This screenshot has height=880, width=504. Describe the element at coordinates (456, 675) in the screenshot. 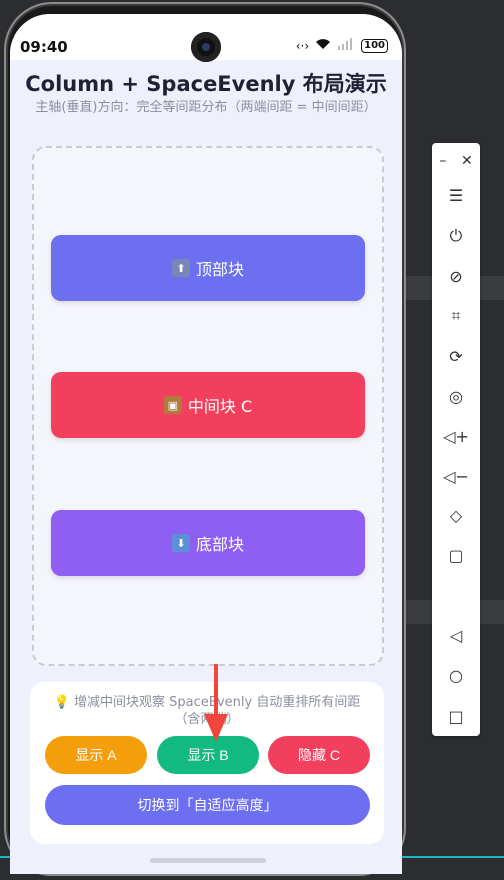

I see `home-icon: ○` at that location.